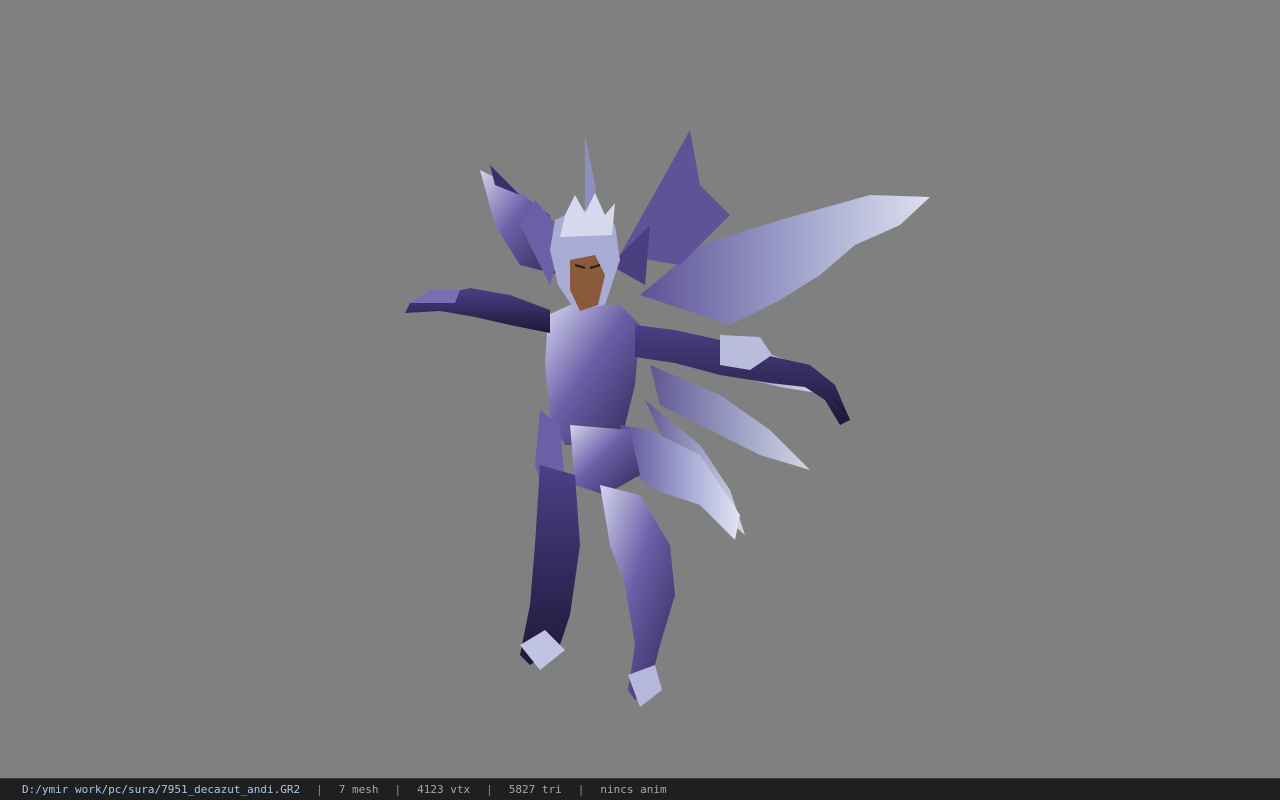 Image resolution: width=1280 pixels, height=800 pixels. Describe the element at coordinates (633, 789) in the screenshot. I see `animation-status: nincs anim` at that location.